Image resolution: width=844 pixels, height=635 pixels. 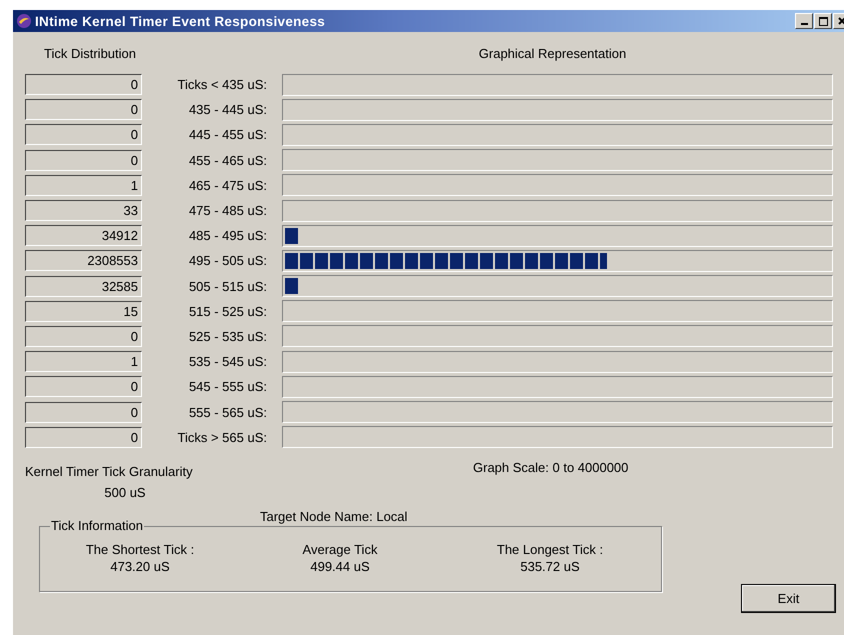 What do you see at coordinates (227, 311) in the screenshot?
I see `range-label: 515 - 525 uS:` at bounding box center [227, 311].